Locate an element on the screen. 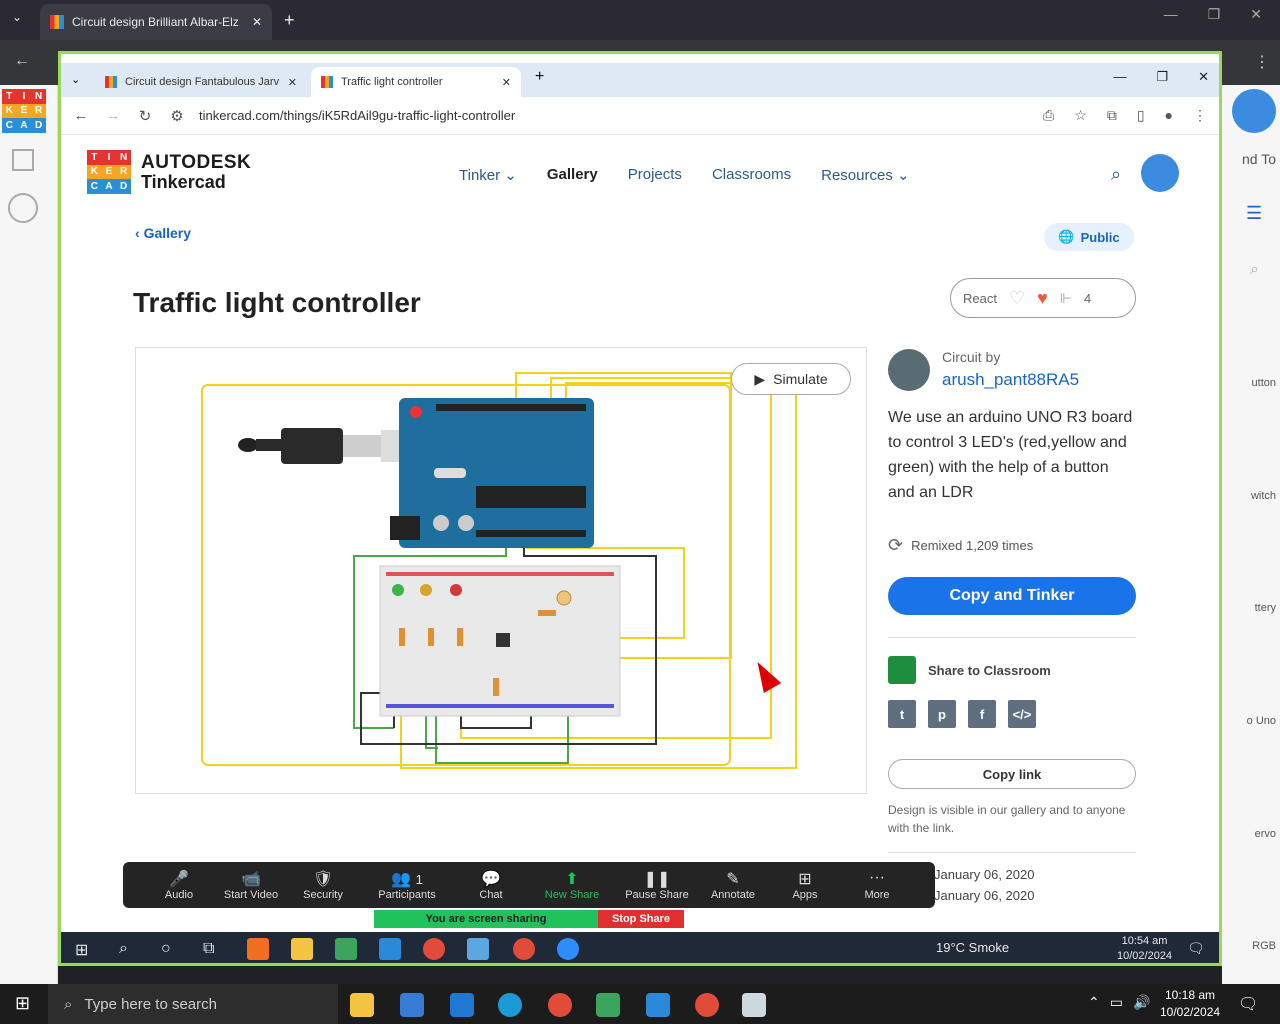  clock: 10:54 am 10/02/2024 is located at coordinates (1144, 948).